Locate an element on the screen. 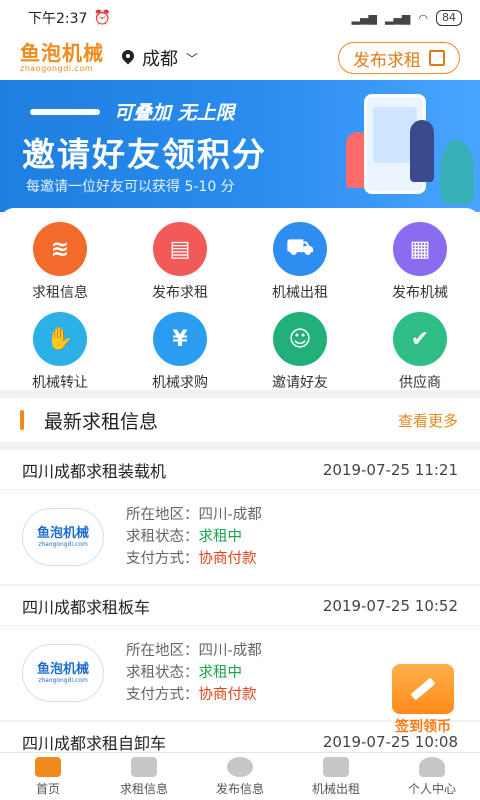 The image size is (480, 800). grid-item-machine-purchase: ¥ 机械求购 is located at coordinates (180, 351).